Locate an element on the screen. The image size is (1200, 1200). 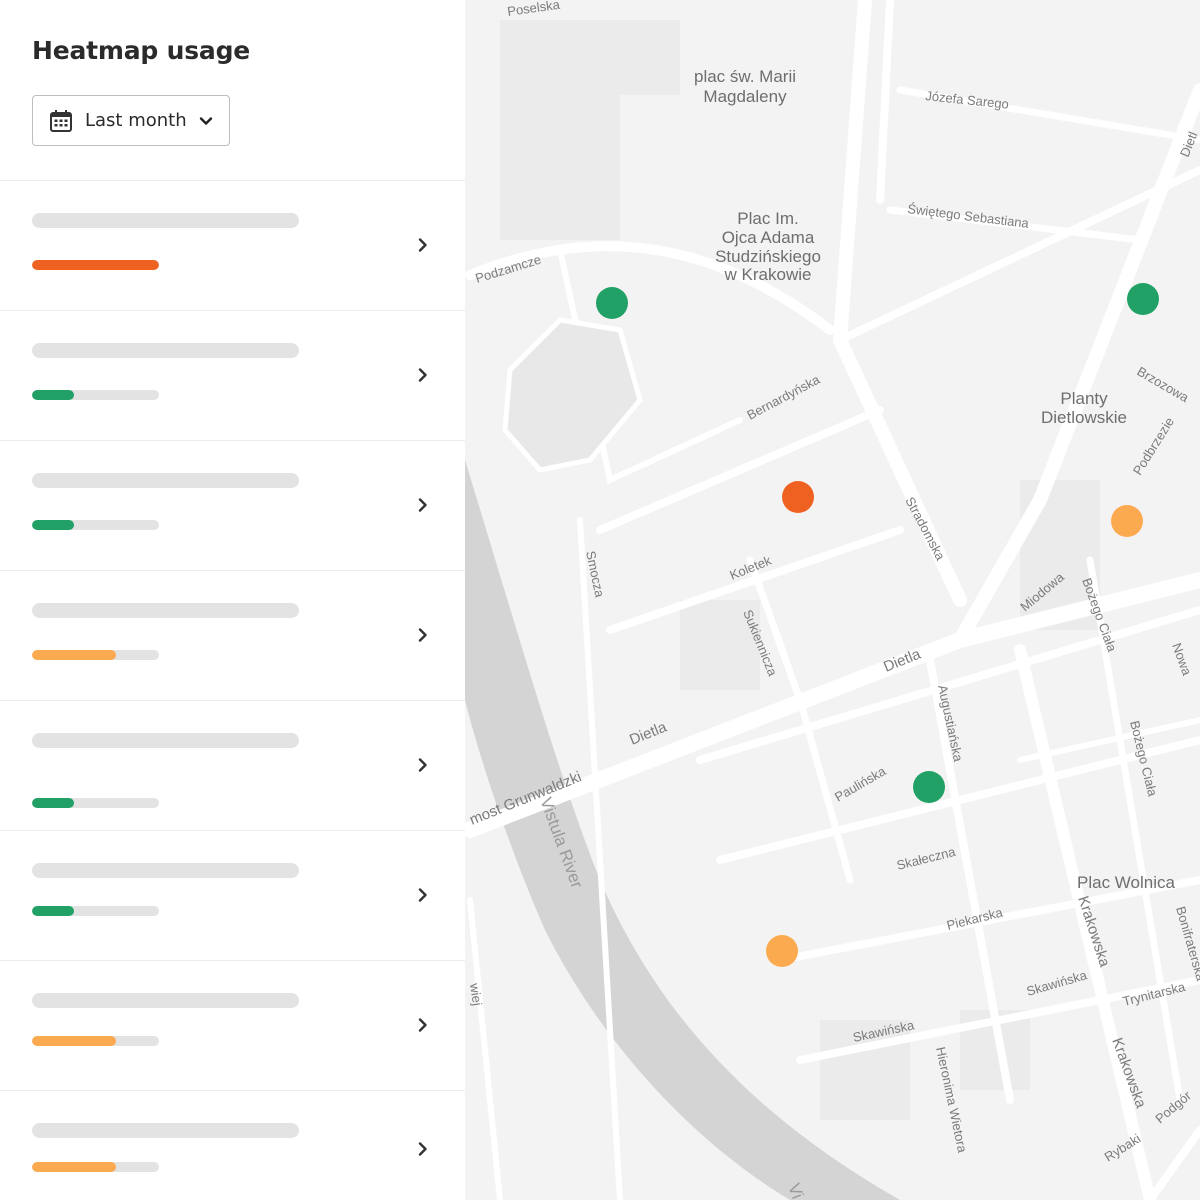
calendar-icon is located at coordinates (61, 121).